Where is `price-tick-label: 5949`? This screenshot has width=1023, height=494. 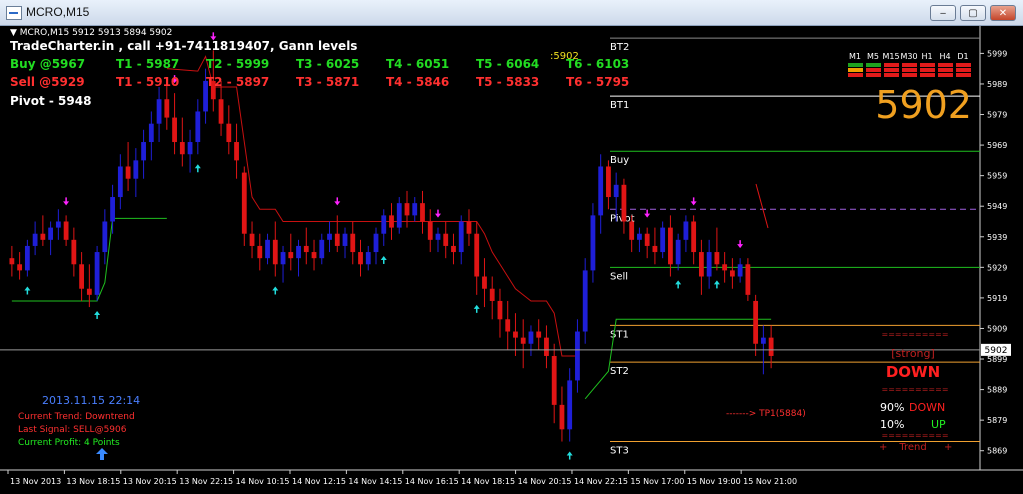 price-tick-label: 5949 is located at coordinates (997, 206).